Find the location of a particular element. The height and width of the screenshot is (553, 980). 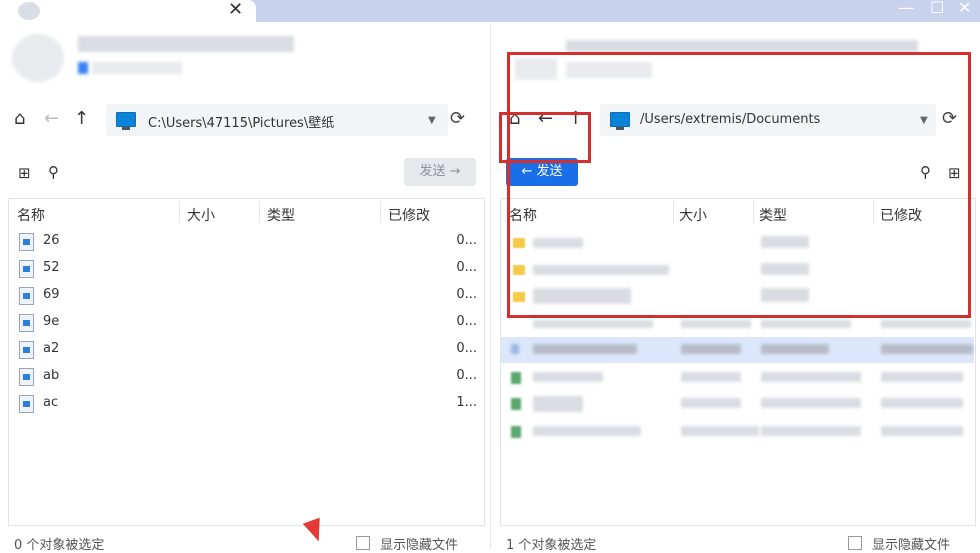

maximize-button: ☐ is located at coordinates (937, 8).